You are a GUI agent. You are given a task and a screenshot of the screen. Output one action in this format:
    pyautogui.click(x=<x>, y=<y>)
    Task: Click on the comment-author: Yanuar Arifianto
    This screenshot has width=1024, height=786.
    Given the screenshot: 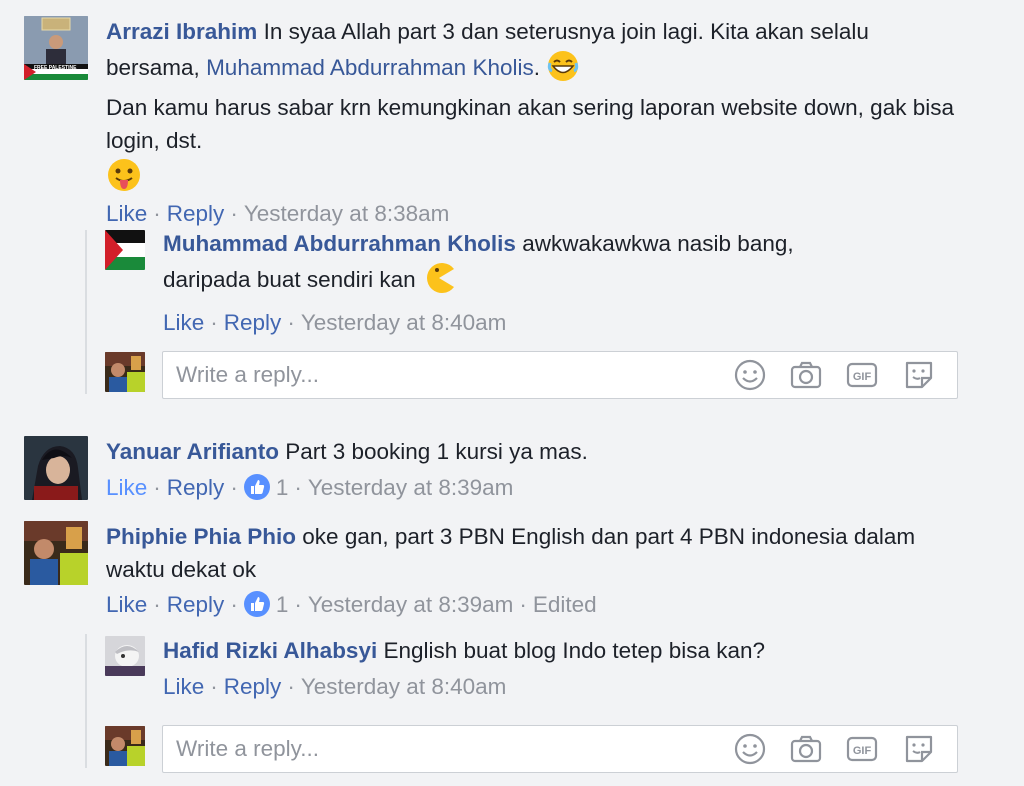 What is the action you would take?
    pyautogui.click(x=192, y=451)
    